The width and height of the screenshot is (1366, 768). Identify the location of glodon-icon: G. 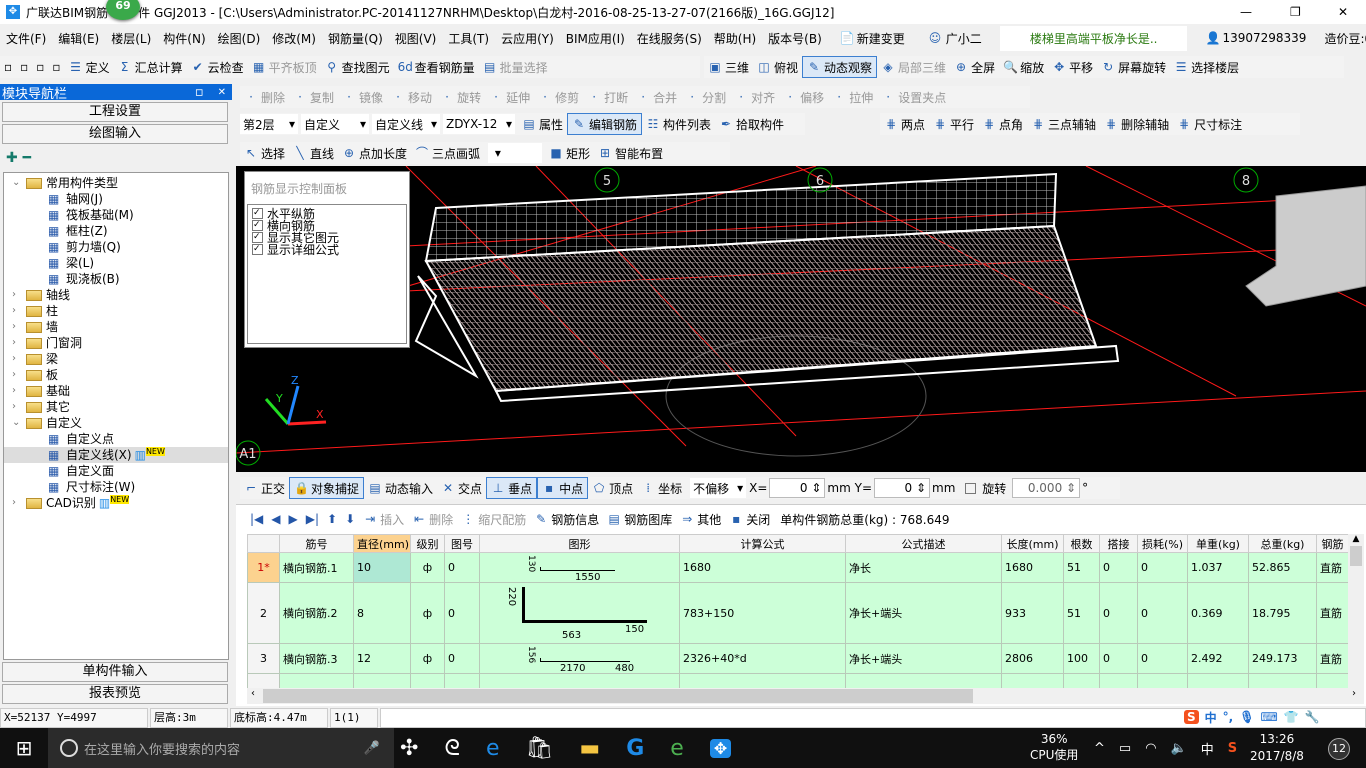
(635, 748).